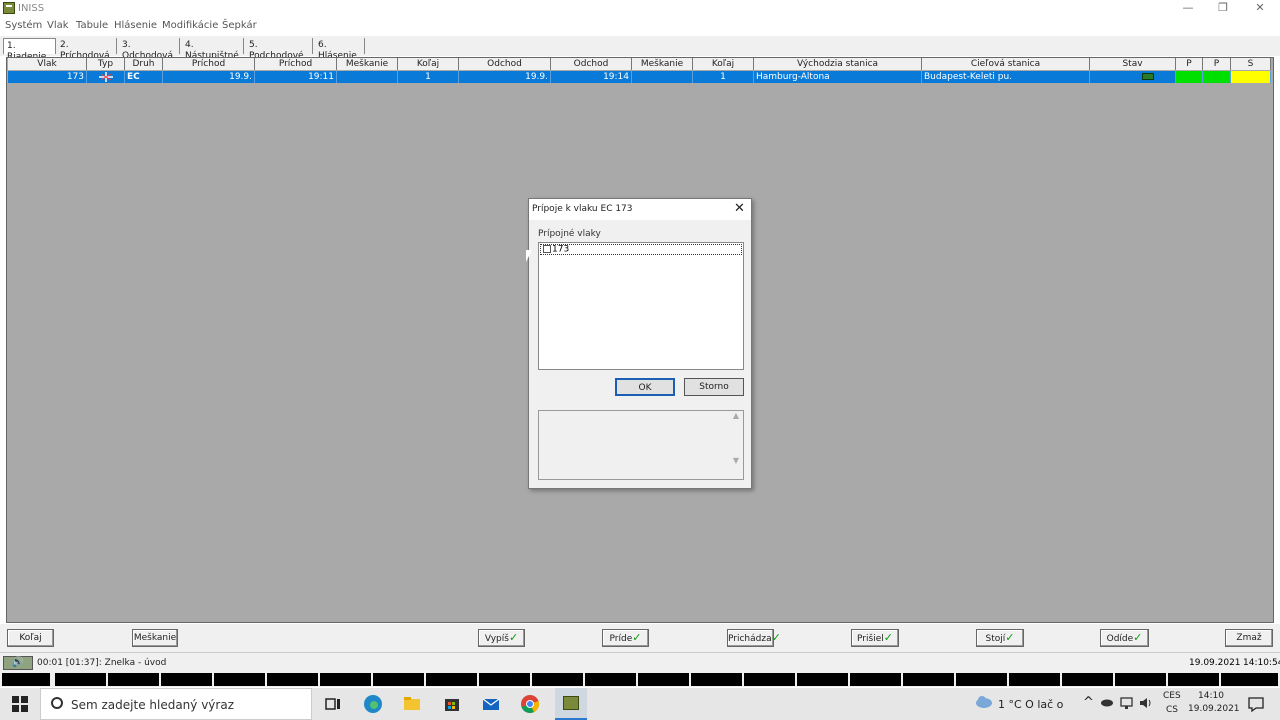  I want to click on pride-button: Príde✓, so click(625, 638).